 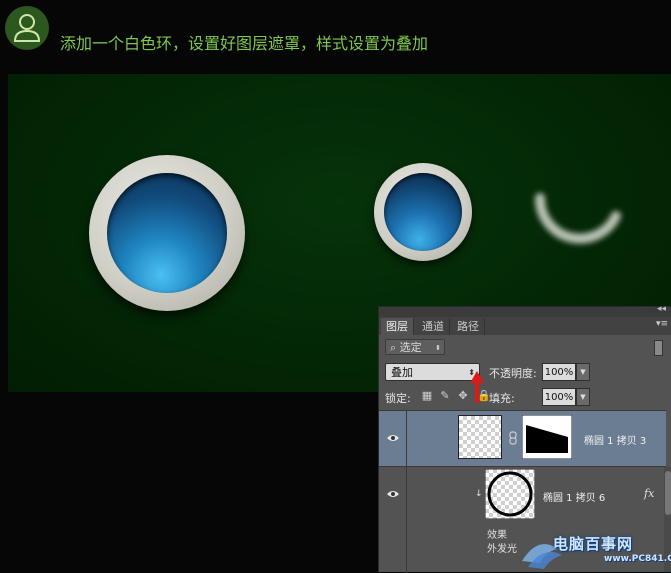 What do you see at coordinates (668, 493) in the screenshot?
I see `scrollbar-thumb` at bounding box center [668, 493].